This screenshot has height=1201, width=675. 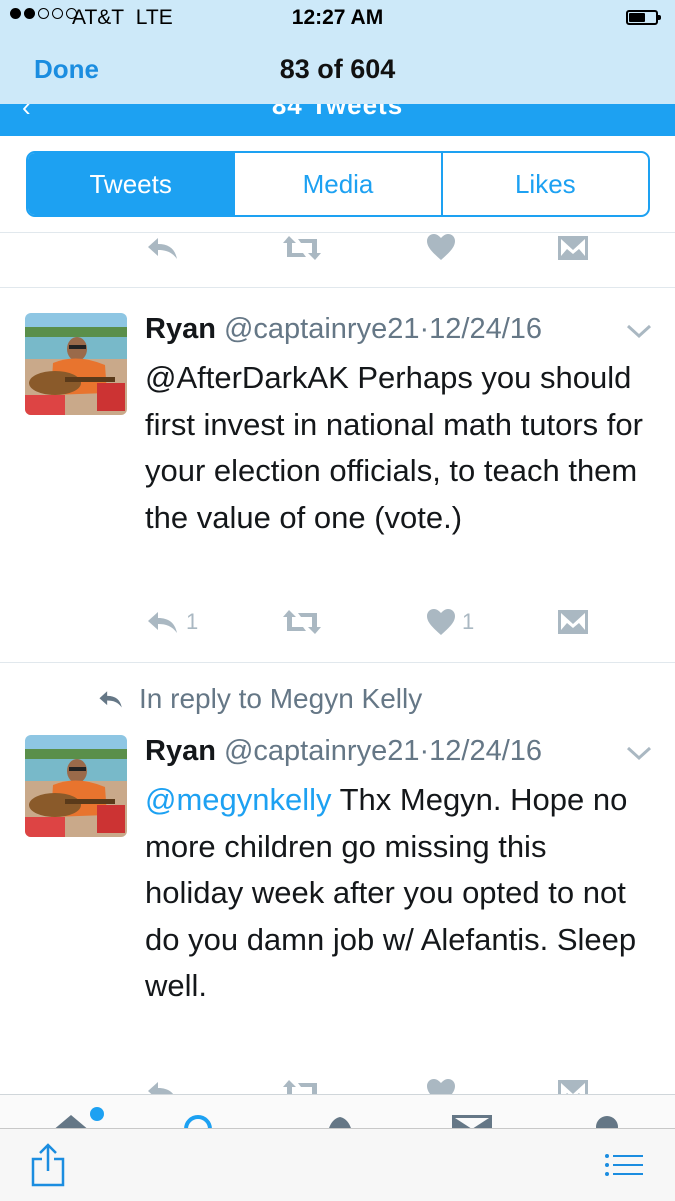 What do you see at coordinates (198, 1120) in the screenshot?
I see `search-icon` at bounding box center [198, 1120].